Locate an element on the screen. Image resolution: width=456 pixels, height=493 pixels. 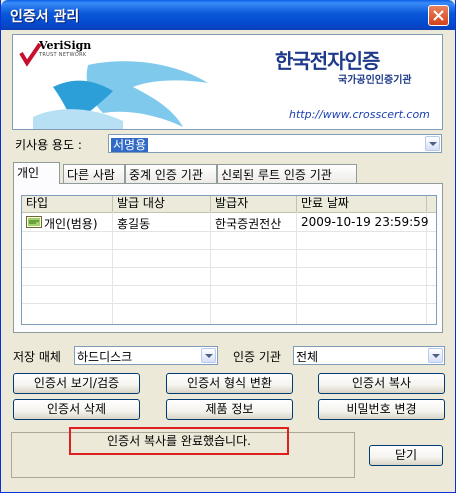
brand-title: 한국전자인증 is located at coordinates (327, 61).